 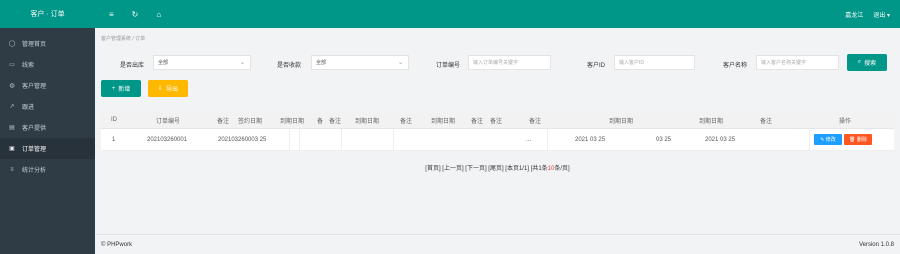 What do you see at coordinates (124, 90) in the screenshot?
I see `add-button-label: 新增` at bounding box center [124, 90].